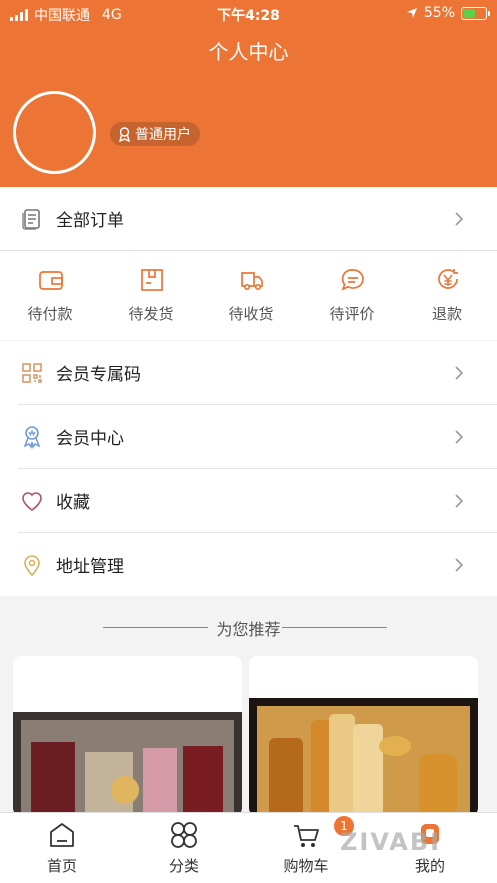  What do you see at coordinates (439, 13) in the screenshot?
I see `battery-percent: 55%` at bounding box center [439, 13].